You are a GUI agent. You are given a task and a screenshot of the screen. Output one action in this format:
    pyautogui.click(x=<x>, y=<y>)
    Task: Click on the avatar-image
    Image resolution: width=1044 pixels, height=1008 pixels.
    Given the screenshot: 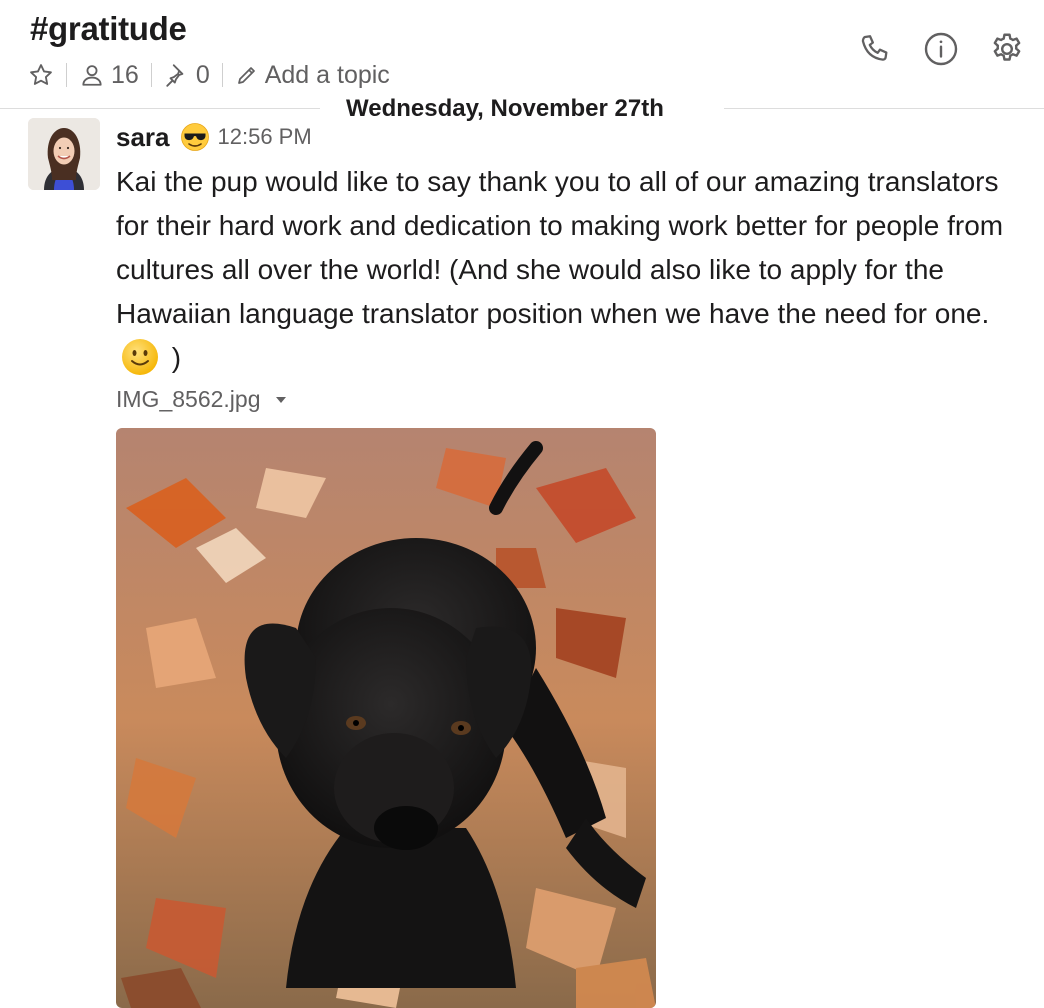 What is the action you would take?
    pyautogui.click(x=64, y=154)
    